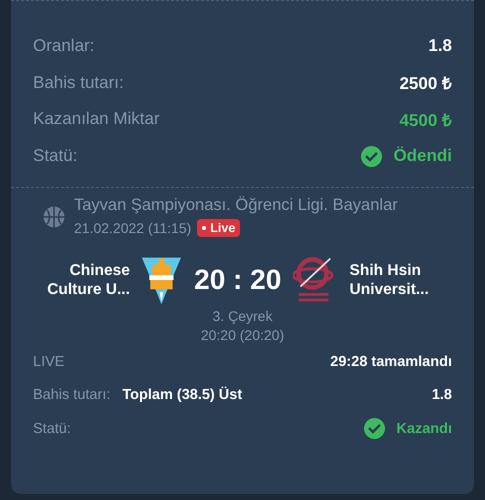 Image resolution: width=485 pixels, height=500 pixels. What do you see at coordinates (422, 156) in the screenshot?
I see `status-text: Ödendi` at bounding box center [422, 156].